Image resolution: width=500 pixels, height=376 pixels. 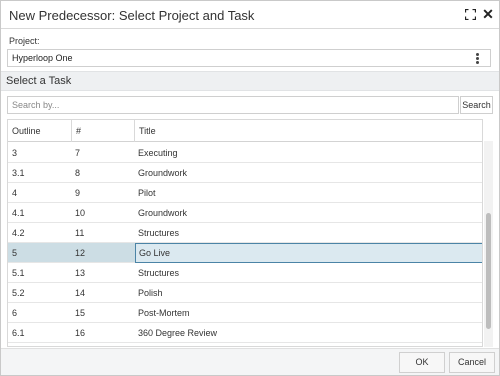 What do you see at coordinates (147, 193) in the screenshot?
I see `cell-title: Pilot` at bounding box center [147, 193].